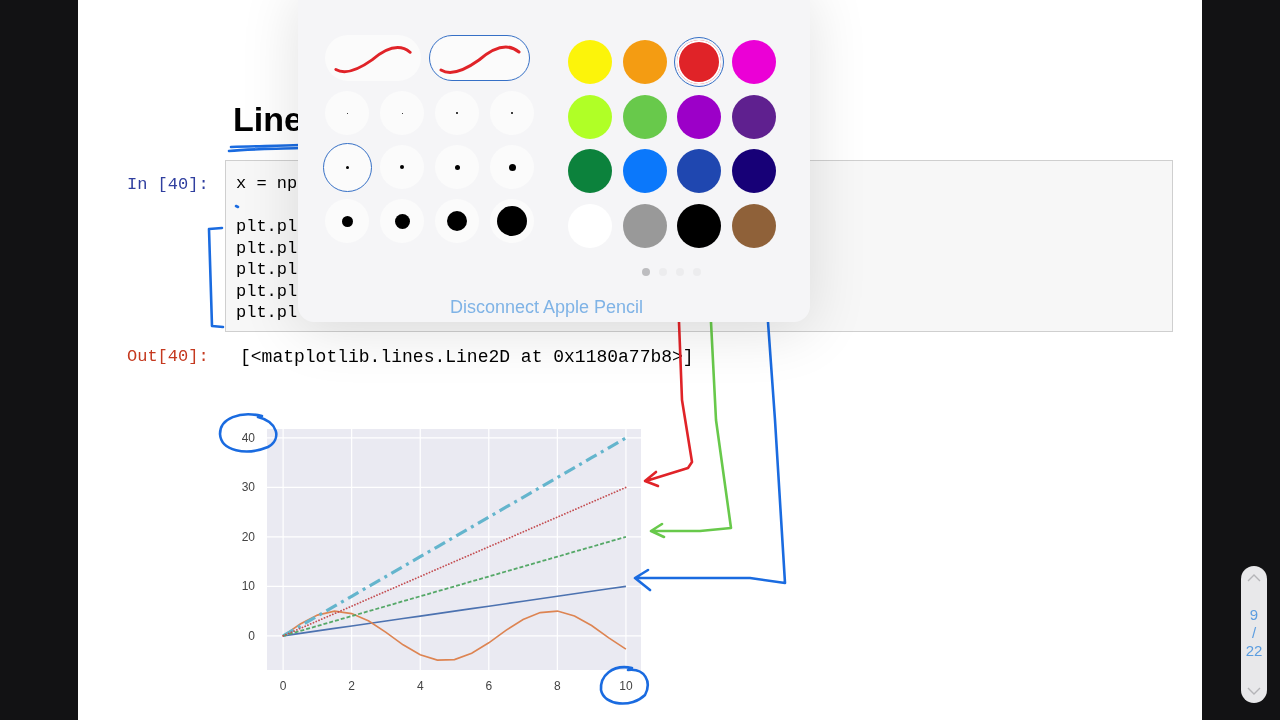 The width and height of the screenshot is (1280, 720). Describe the element at coordinates (1254, 691) in the screenshot. I see `chevron-down-icon` at that location.